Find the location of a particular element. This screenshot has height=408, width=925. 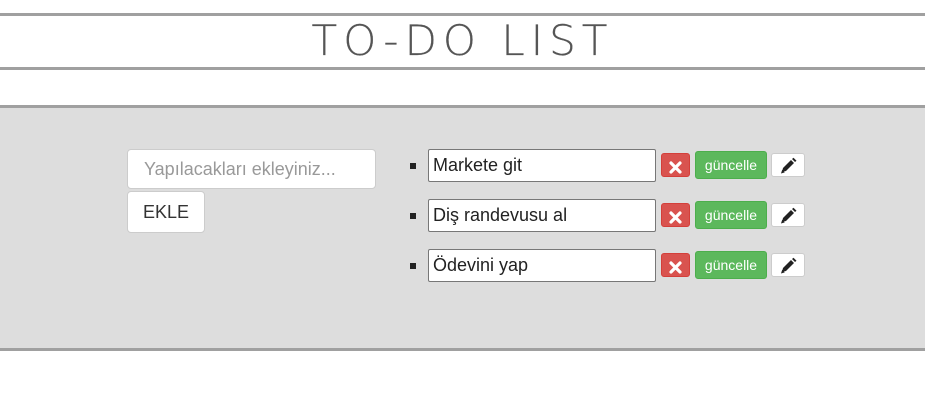

add-button: EKLE is located at coordinates (166, 212).